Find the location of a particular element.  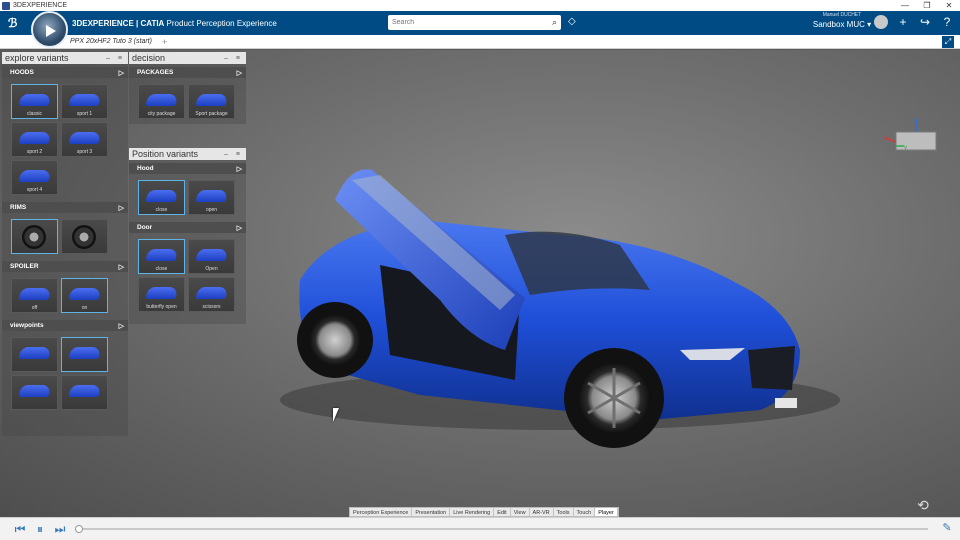

variant-thumbnail: open is located at coordinates (211, 197).